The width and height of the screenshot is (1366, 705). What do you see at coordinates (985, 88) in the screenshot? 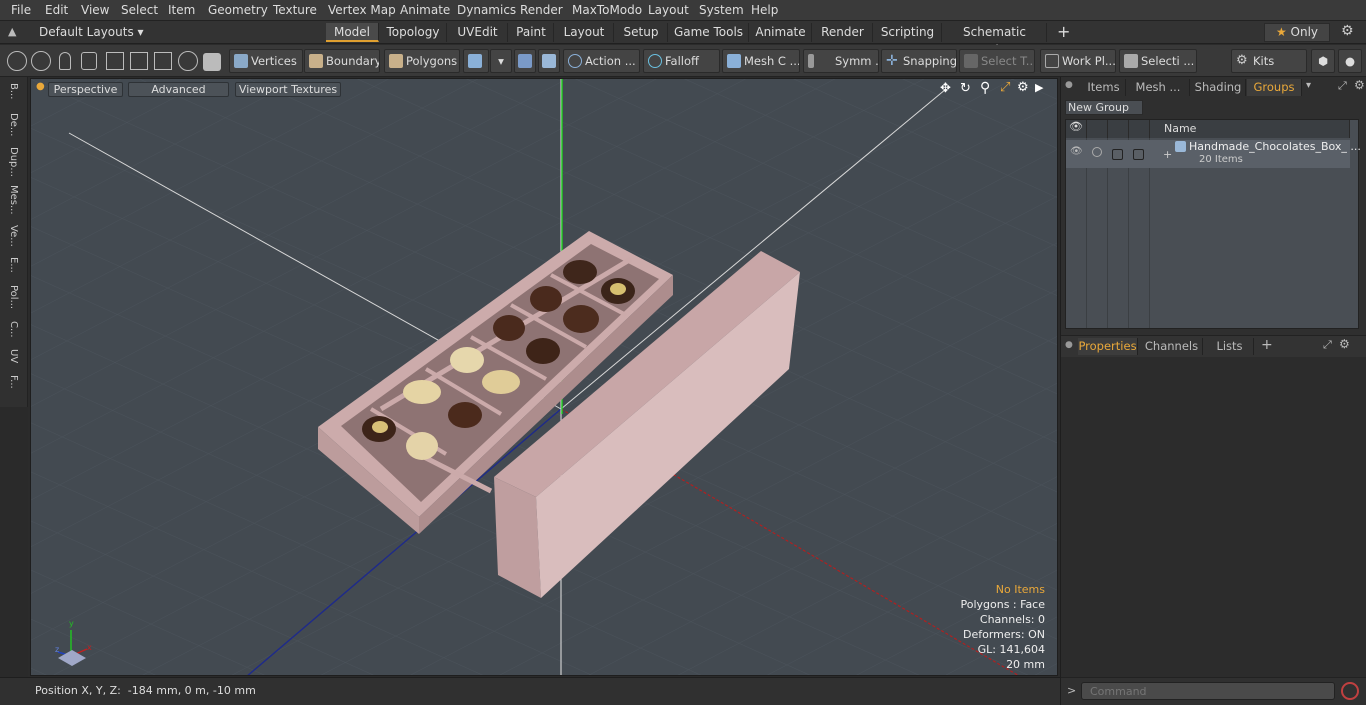
I see `zoom-icon: ⚲` at bounding box center [985, 88].